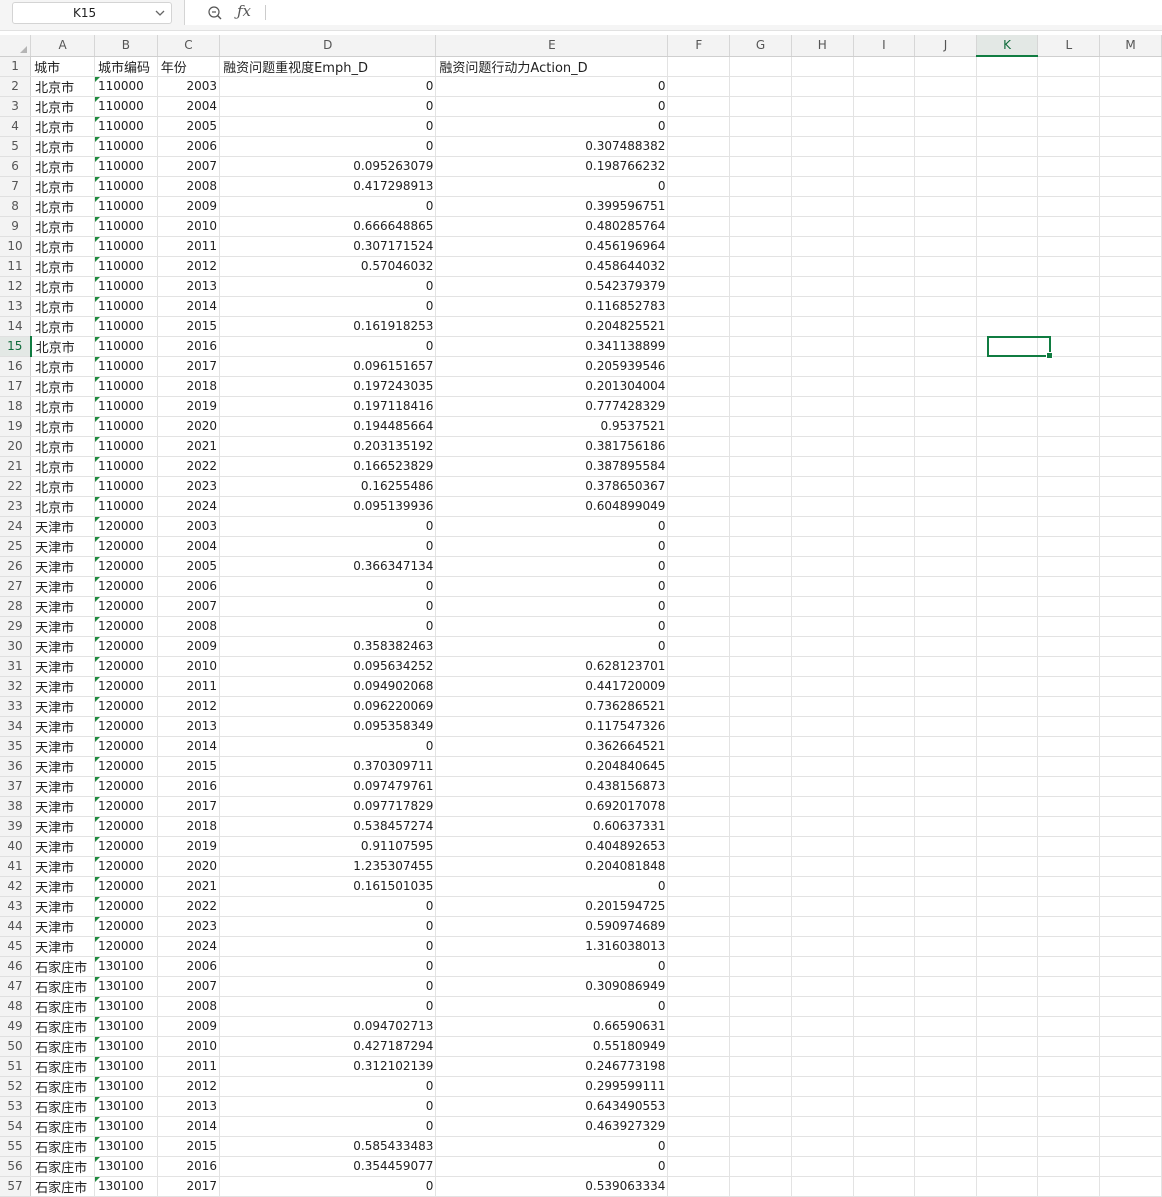 The height and width of the screenshot is (1197, 1162). I want to click on cell-action: 0.198766232, so click(552, 166).